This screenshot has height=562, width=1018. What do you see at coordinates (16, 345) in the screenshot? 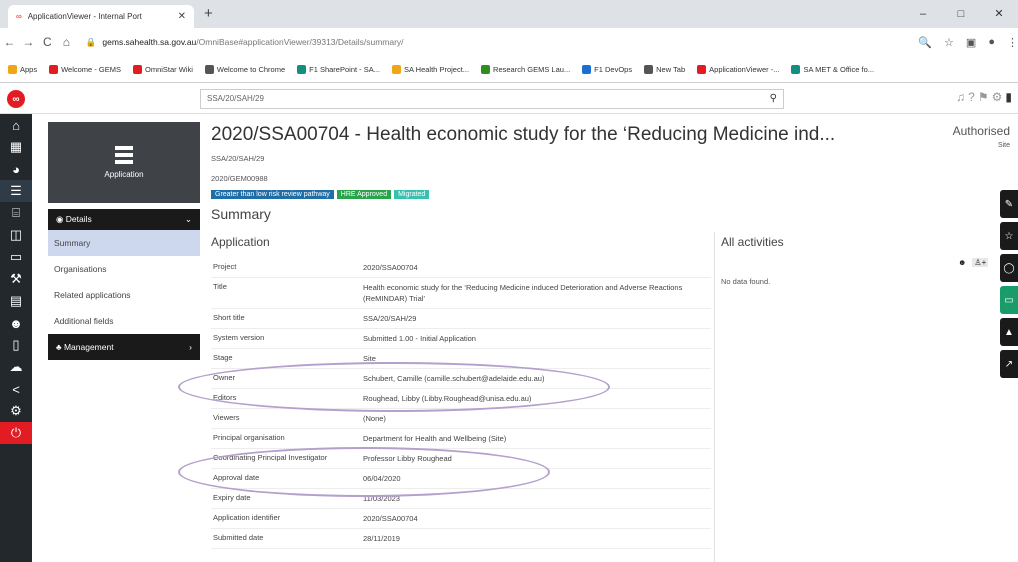
I see `document-nav-icon: ▯` at bounding box center [16, 345].